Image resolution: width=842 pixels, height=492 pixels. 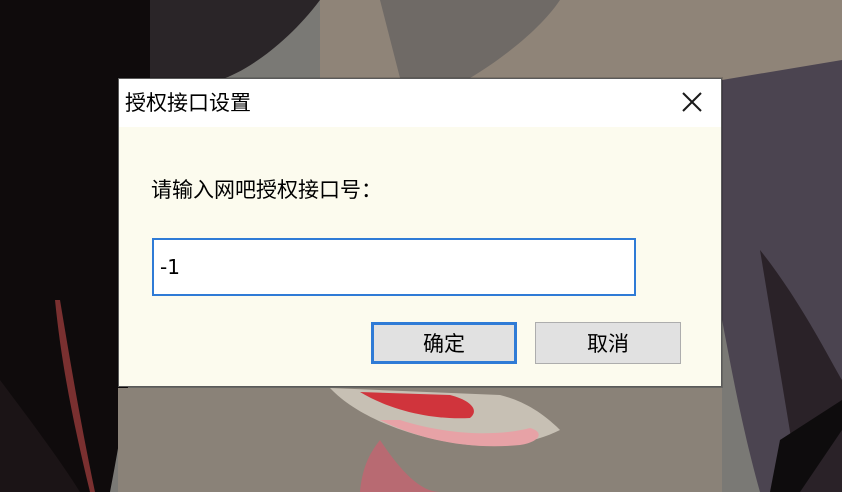 I want to click on dialog-titlebar: 授权接口设置, so click(x=420, y=103).